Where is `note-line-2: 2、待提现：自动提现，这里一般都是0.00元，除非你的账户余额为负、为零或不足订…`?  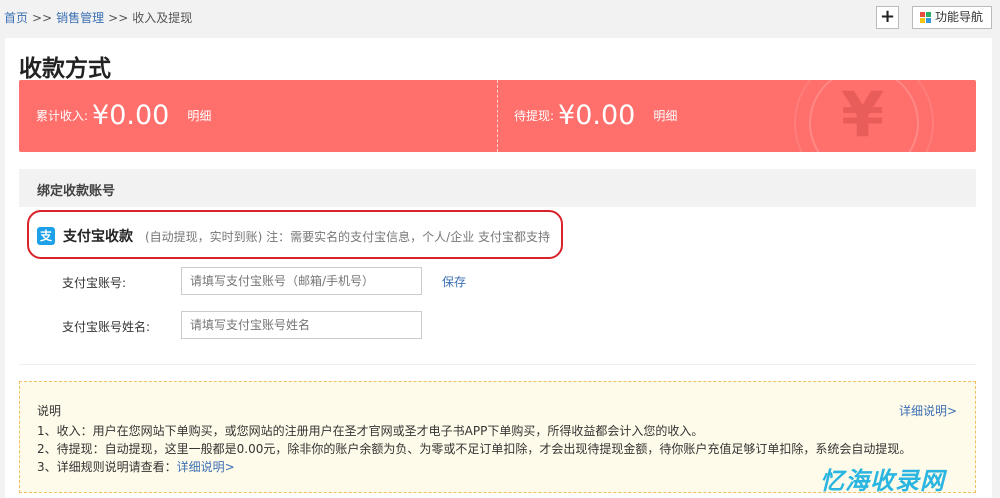
note-line-2: 2、待提现：自动提现，这里一般都是0.00元，除非你的账户余额为负、为零或不足订… is located at coordinates (474, 449).